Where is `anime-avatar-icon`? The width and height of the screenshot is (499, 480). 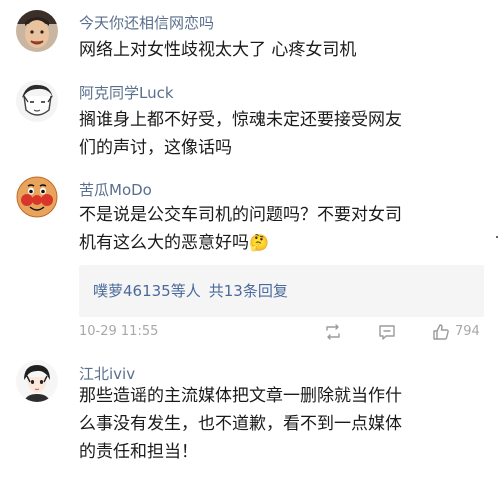 anime-avatar-icon is located at coordinates (37, 381).